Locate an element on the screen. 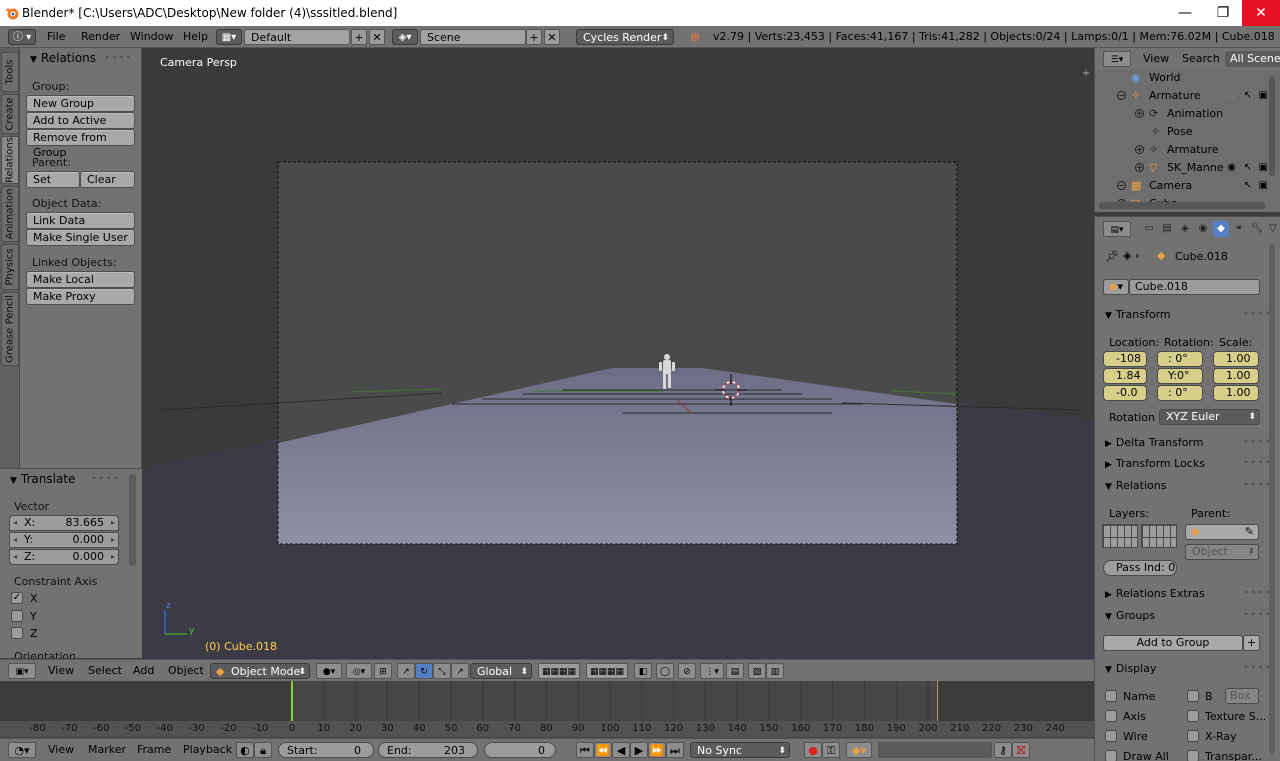 This screenshot has width=1280, height=761. sync-mode-dropdown: No Sync ⬍ is located at coordinates (740, 750).